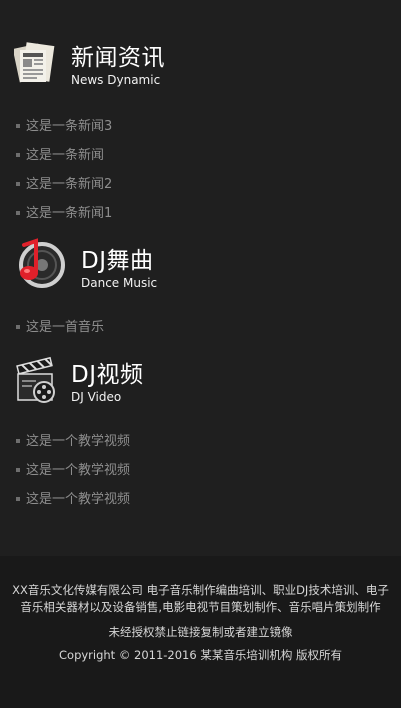  I want to click on news-list: 这是一条新闻3 这是一条新闻 这是一条新闻2 这是一条新闻1, so click(56, 170).